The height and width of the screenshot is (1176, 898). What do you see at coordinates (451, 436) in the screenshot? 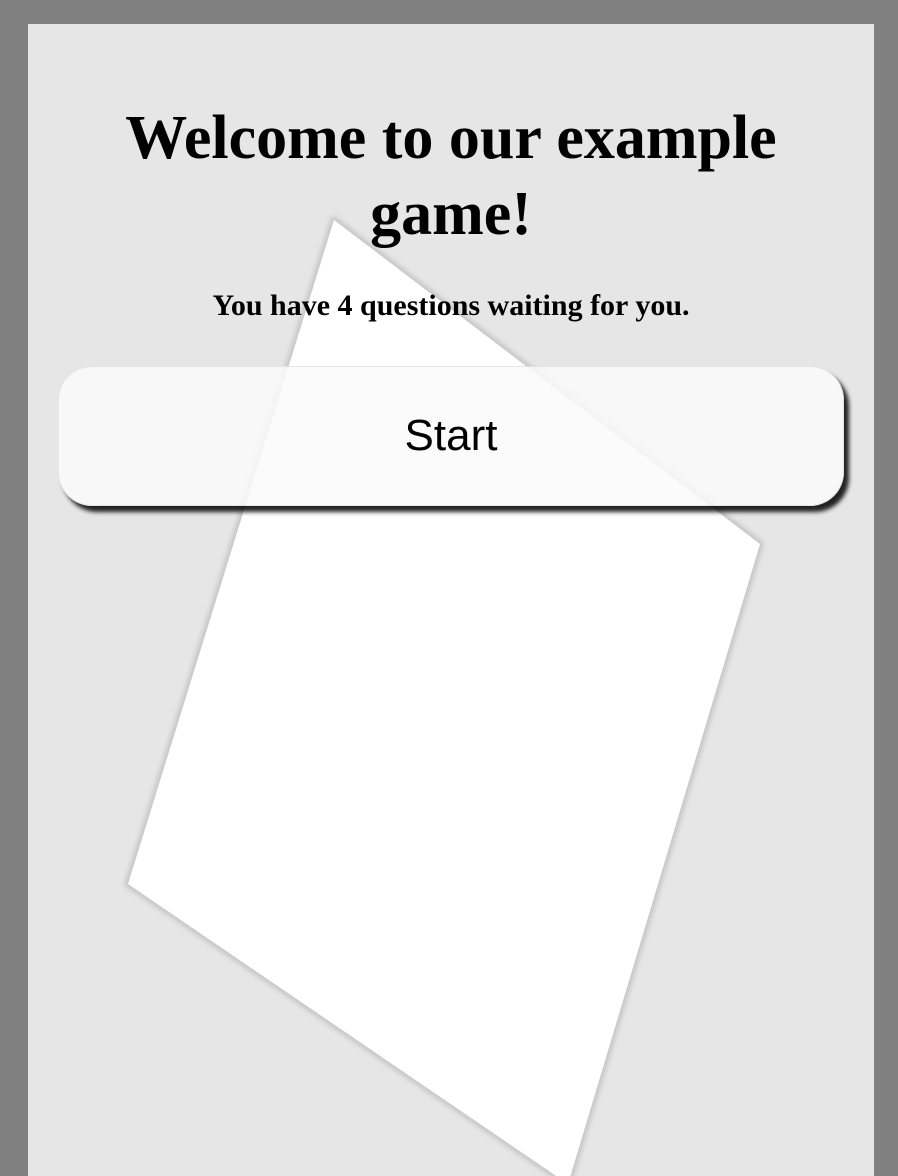
I see `start-button: Start` at bounding box center [451, 436].